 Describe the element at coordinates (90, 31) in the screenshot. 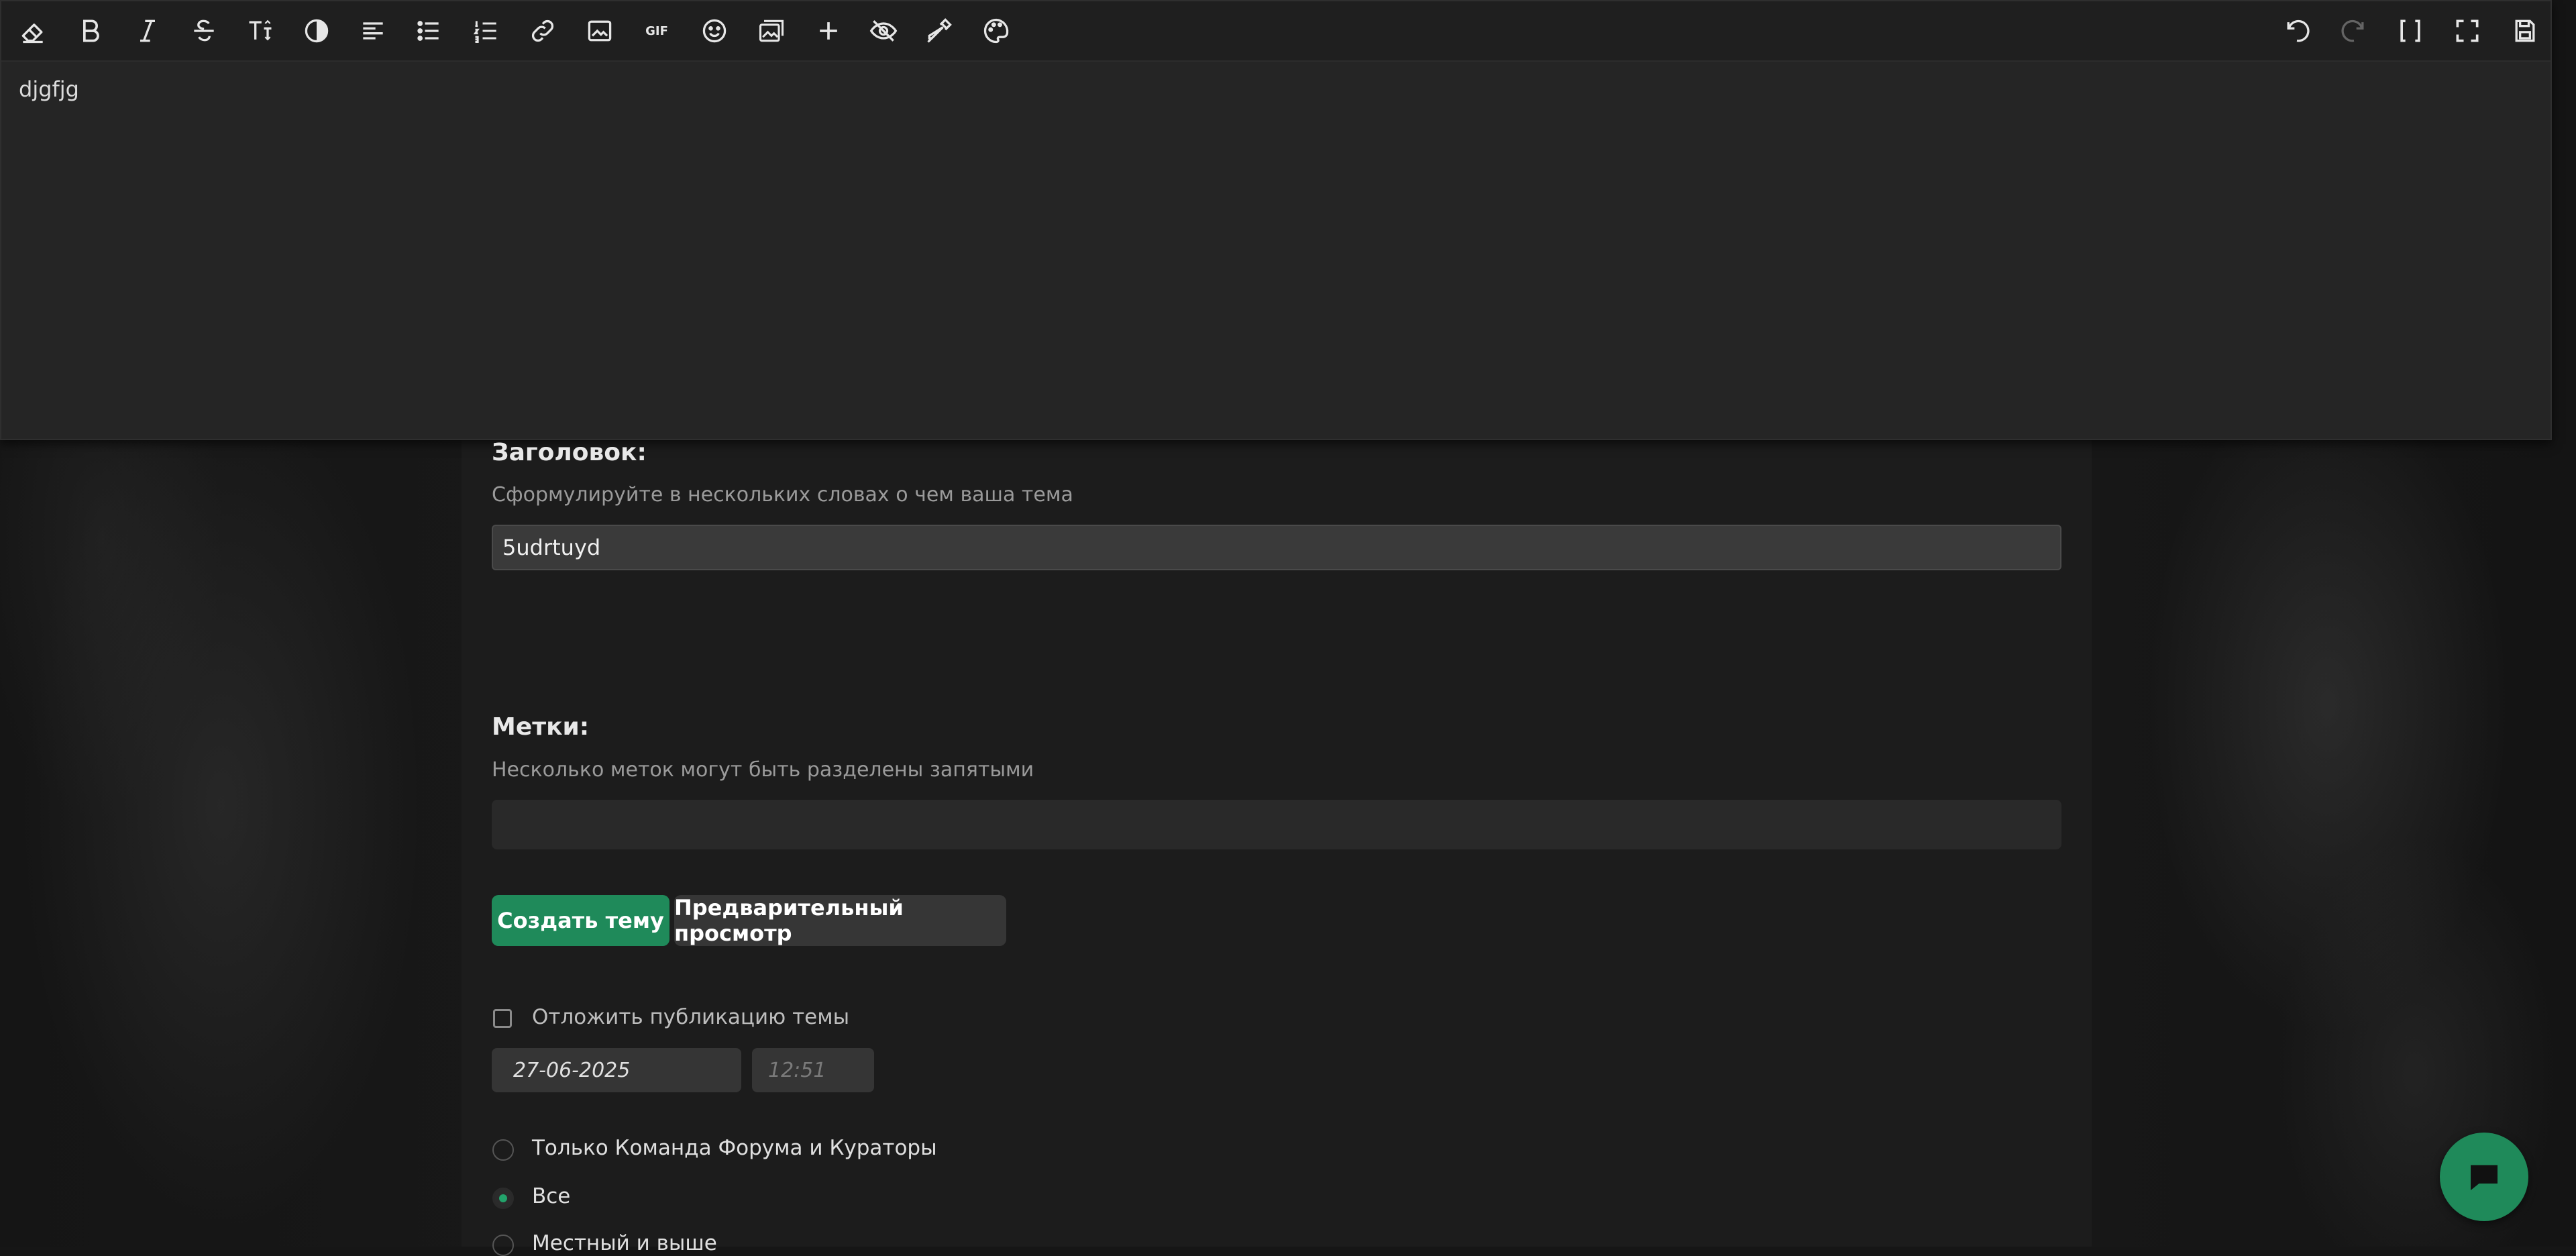

I see `bold-icon` at that location.